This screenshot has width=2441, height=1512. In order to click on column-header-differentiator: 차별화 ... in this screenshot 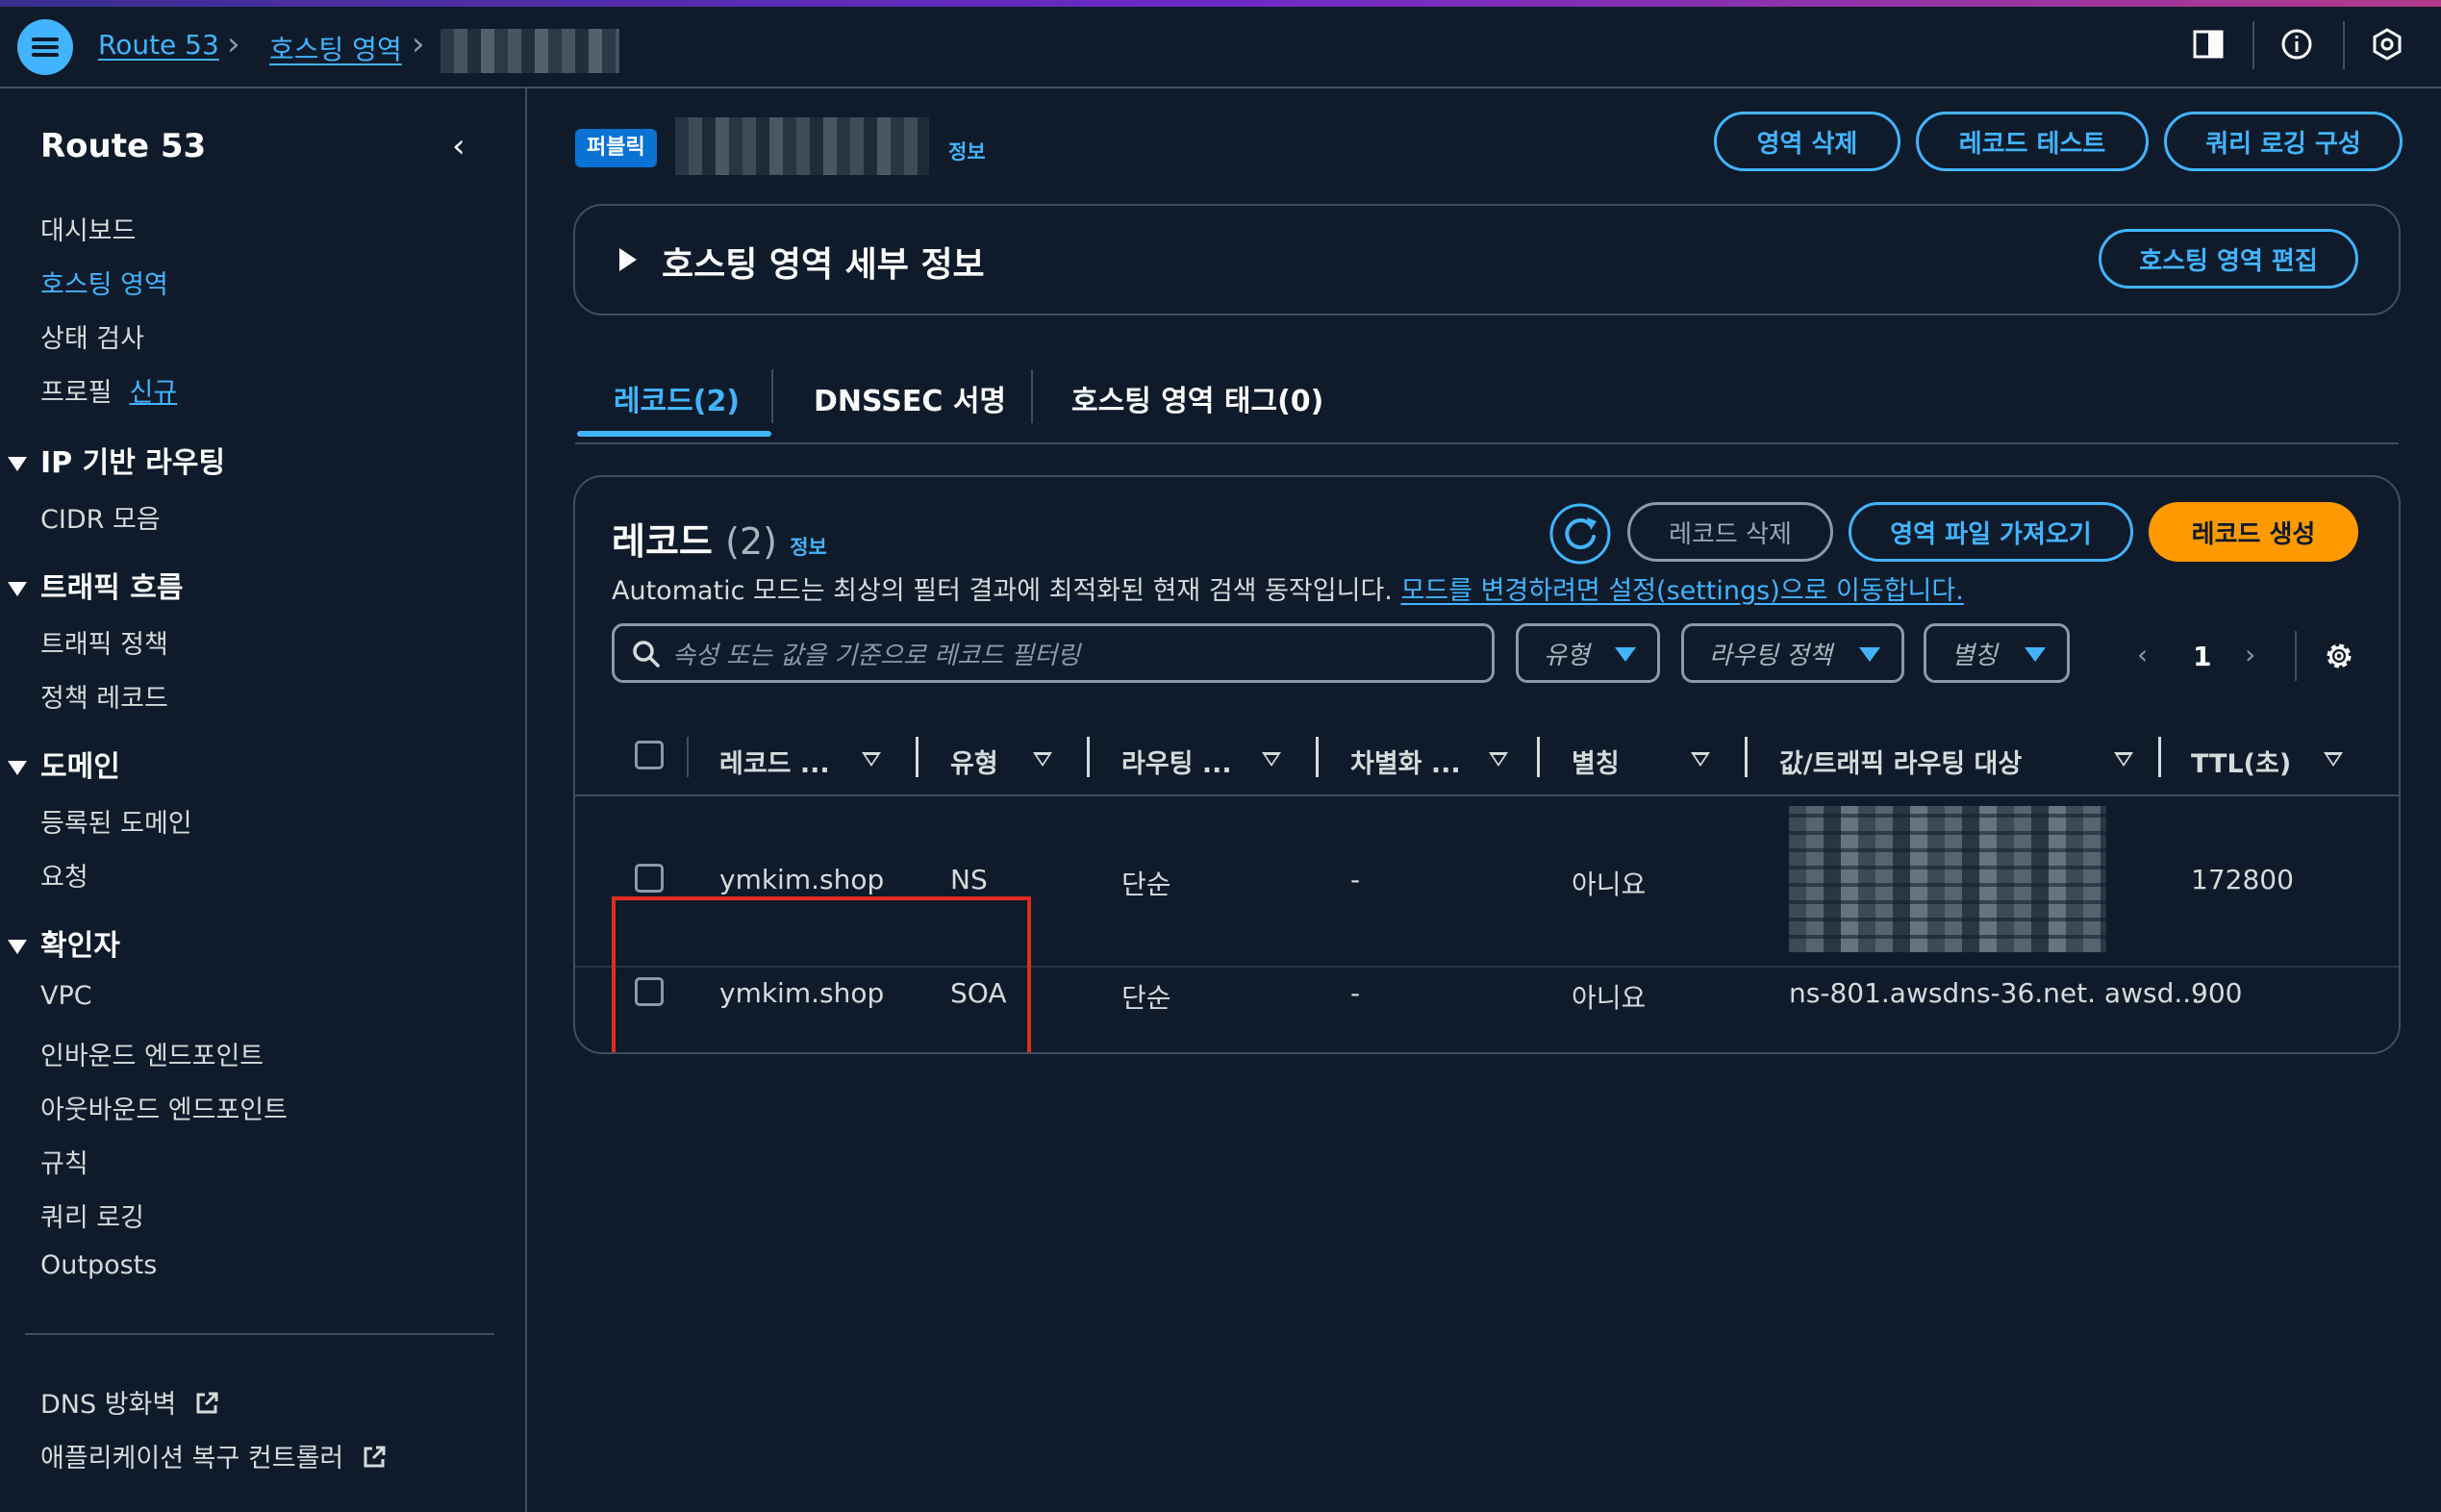, I will do `click(1405, 761)`.